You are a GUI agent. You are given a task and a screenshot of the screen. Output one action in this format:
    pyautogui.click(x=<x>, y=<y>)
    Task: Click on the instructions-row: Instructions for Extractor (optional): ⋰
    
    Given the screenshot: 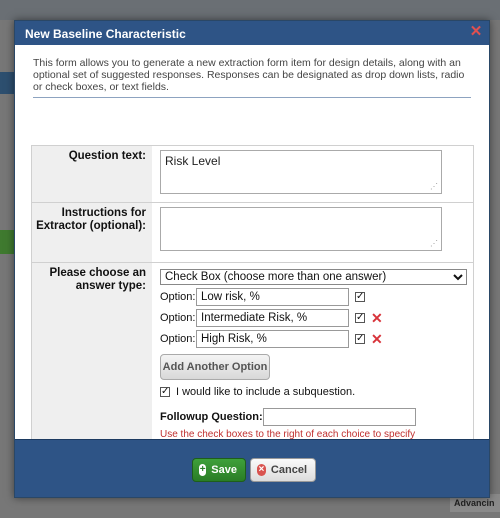 What is the action you would take?
    pyautogui.click(x=252, y=233)
    